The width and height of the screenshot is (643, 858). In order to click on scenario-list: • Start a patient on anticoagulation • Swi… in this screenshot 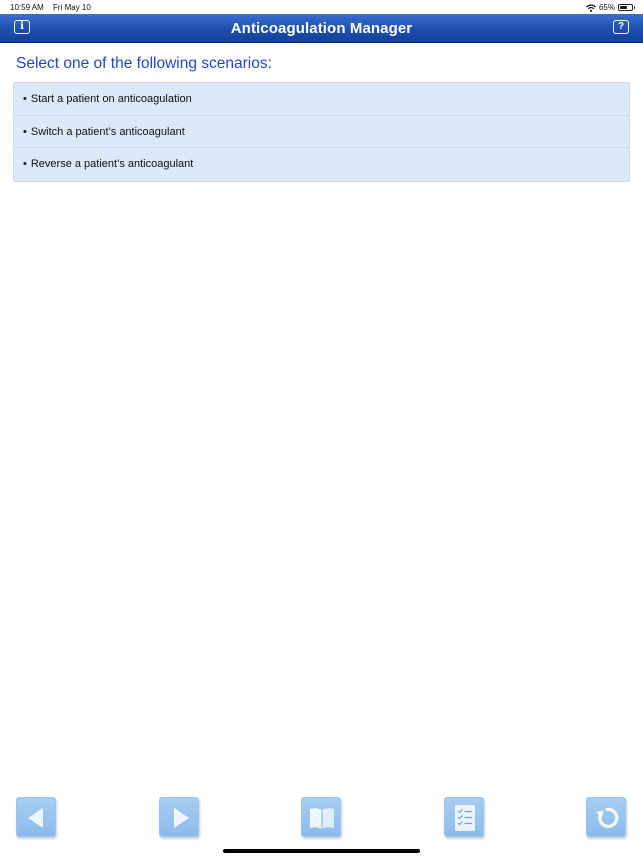, I will do `click(321, 132)`.